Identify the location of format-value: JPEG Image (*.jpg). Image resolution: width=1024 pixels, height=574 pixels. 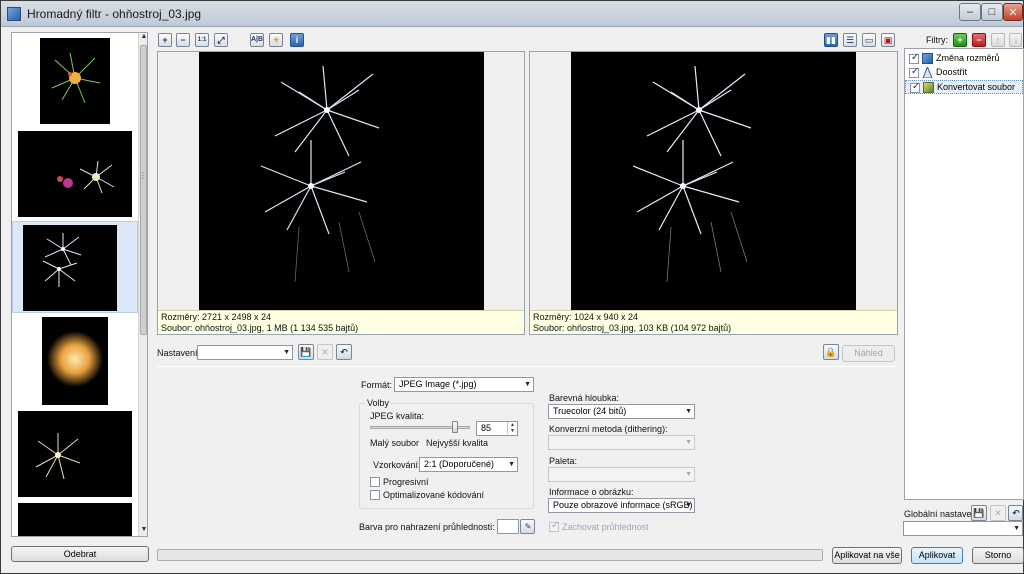
(438, 384).